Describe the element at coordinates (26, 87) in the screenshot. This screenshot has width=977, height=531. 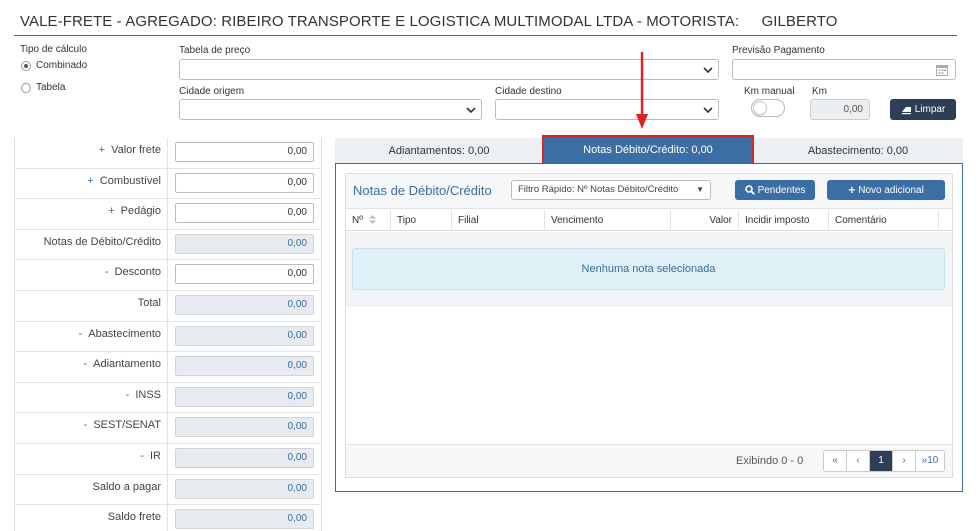
I see `radio-unchecked-icon` at that location.